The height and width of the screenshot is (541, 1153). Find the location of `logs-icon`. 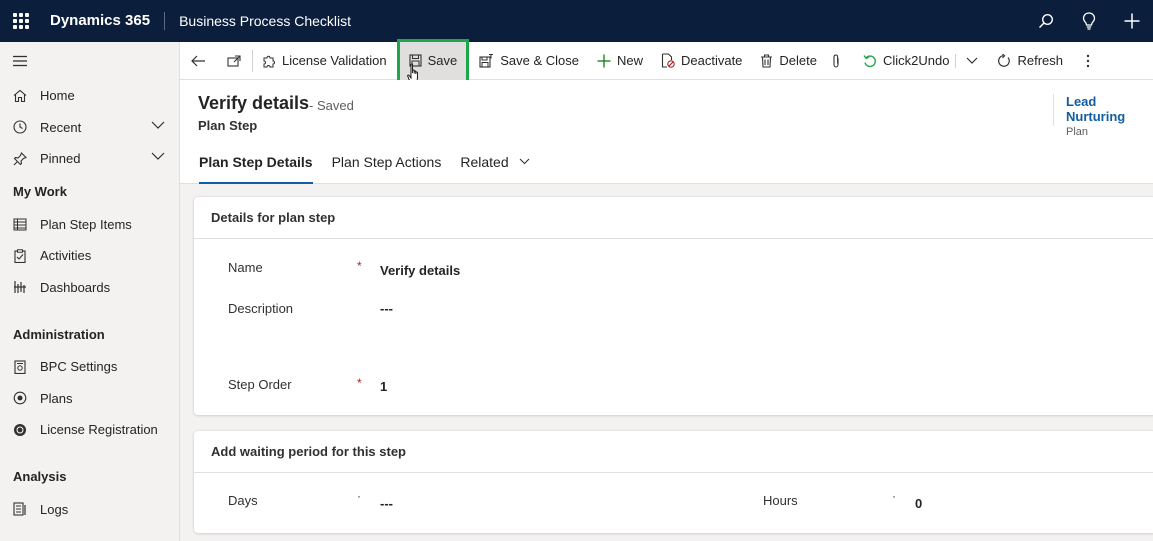

logs-icon is located at coordinates (20, 509).